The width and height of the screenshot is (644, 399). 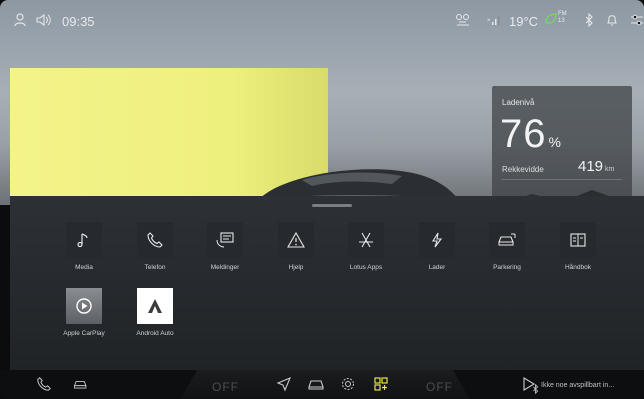 I want to click on app-label: Android Auto, so click(x=155, y=333).